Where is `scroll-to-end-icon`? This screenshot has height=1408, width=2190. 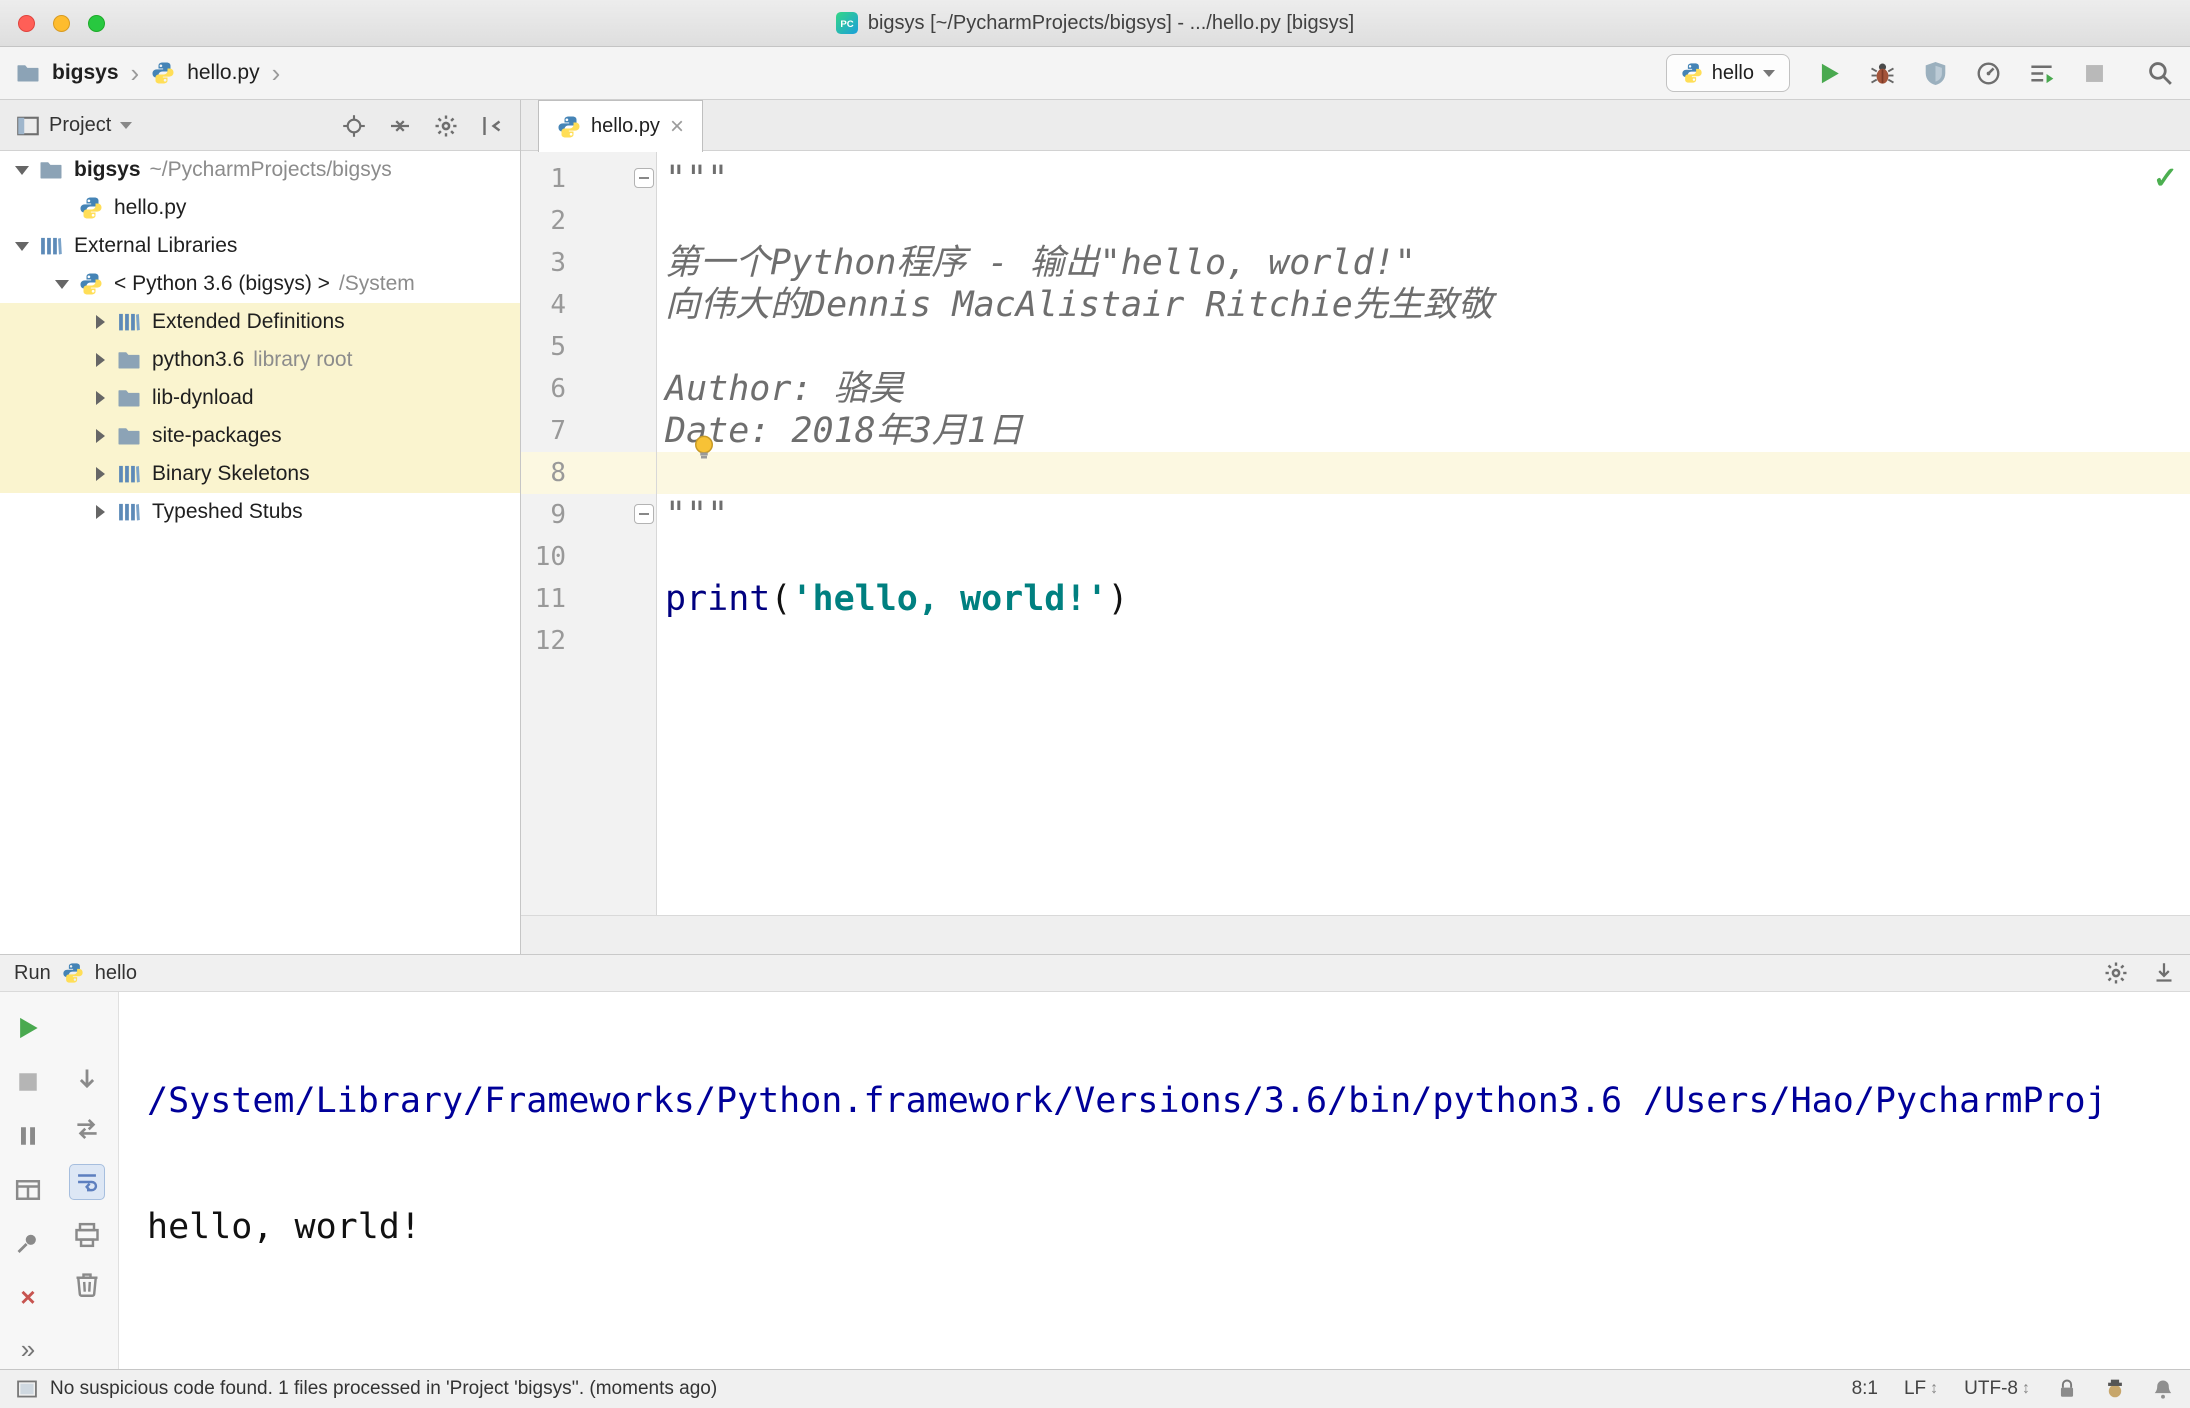 scroll-to-end-icon is located at coordinates (2164, 973).